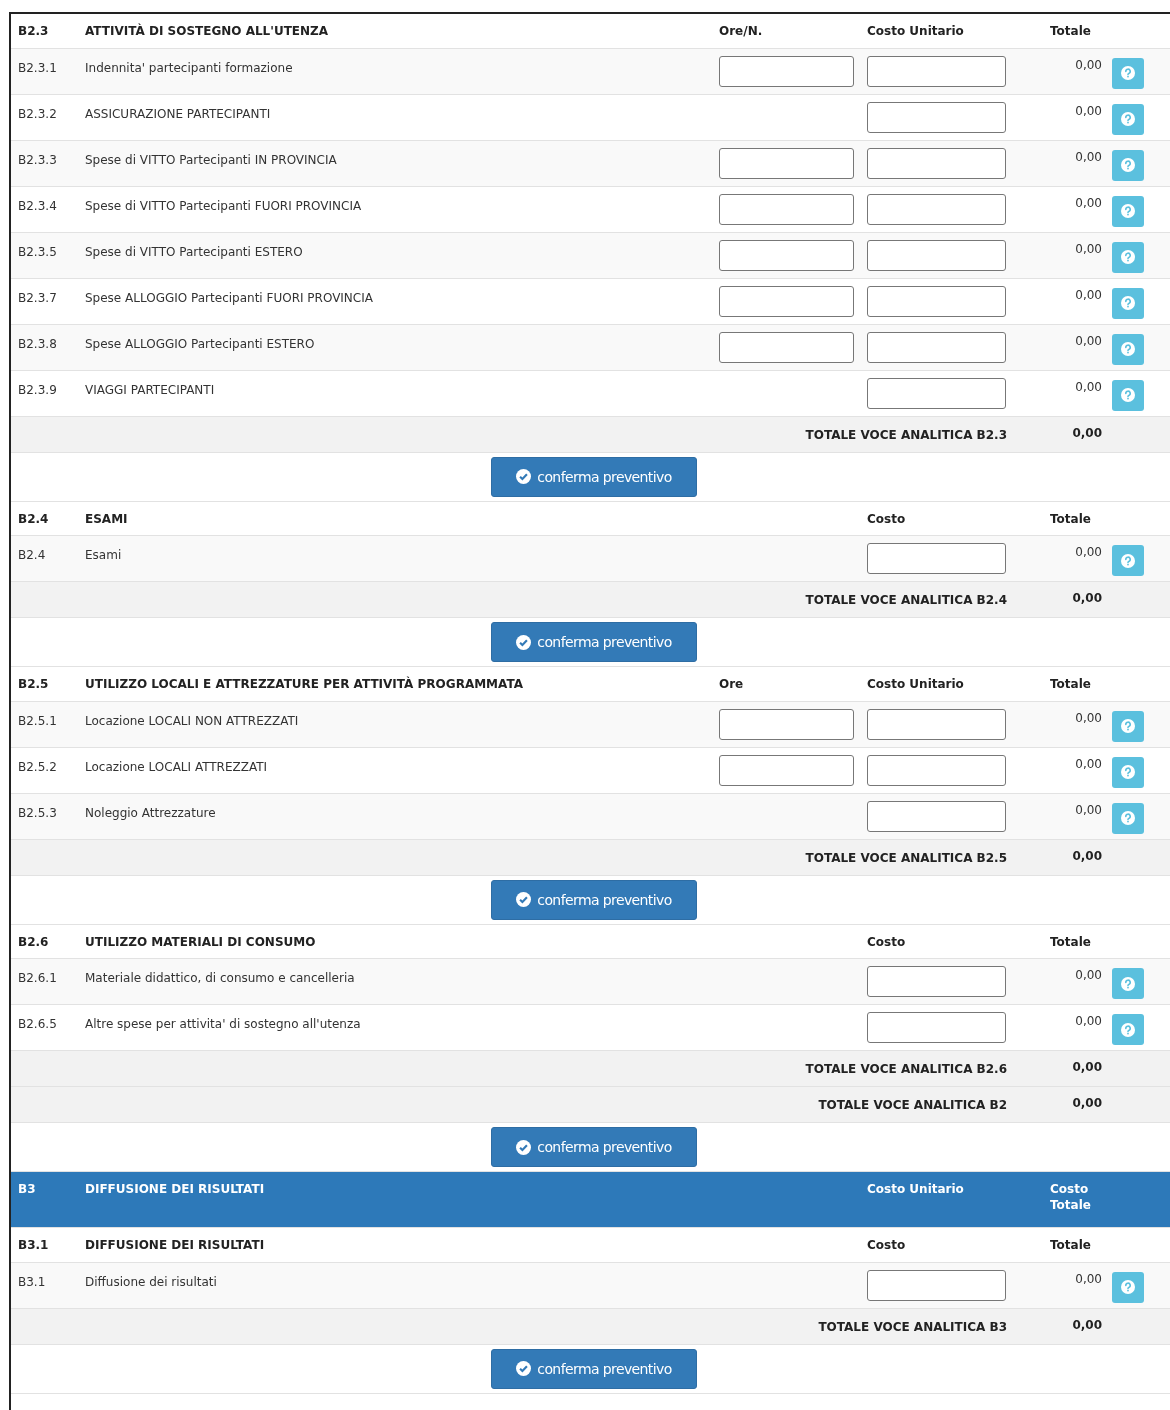 This screenshot has width=1170, height=1410. Describe the element at coordinates (32, 1281) in the screenshot. I see `item-code: B3.1` at that location.